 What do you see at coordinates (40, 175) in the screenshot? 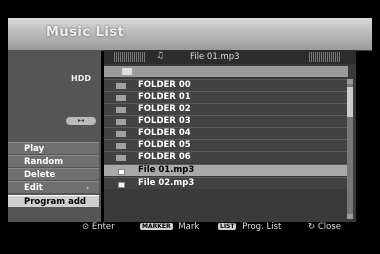
I see `menu-label: Delete` at bounding box center [40, 175].